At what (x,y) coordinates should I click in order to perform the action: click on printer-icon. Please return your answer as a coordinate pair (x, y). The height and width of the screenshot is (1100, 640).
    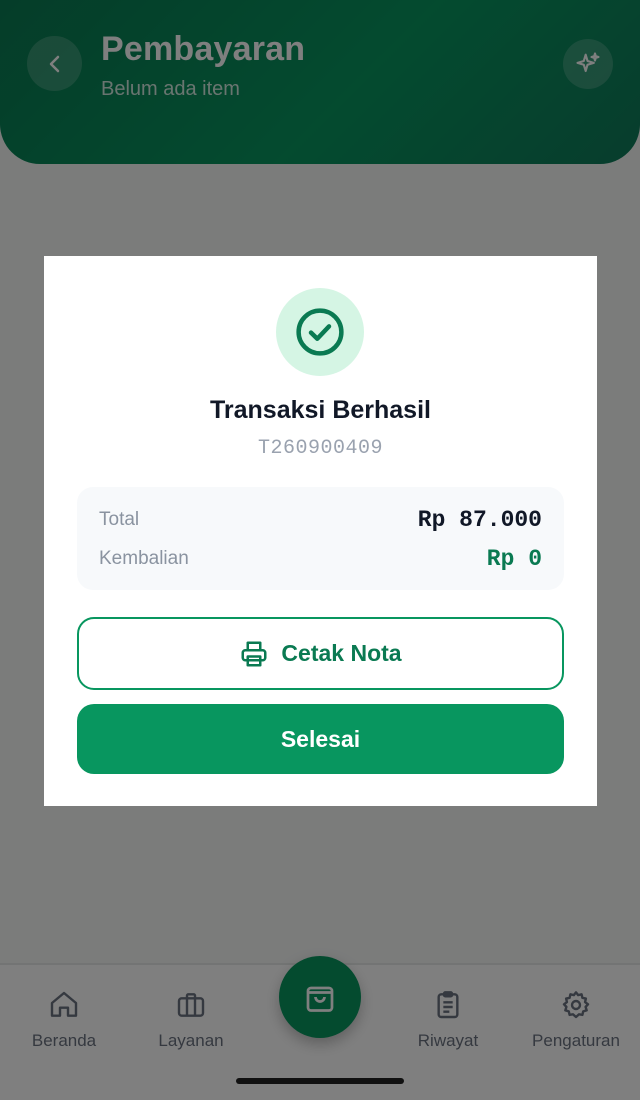
    Looking at the image, I should click on (254, 653).